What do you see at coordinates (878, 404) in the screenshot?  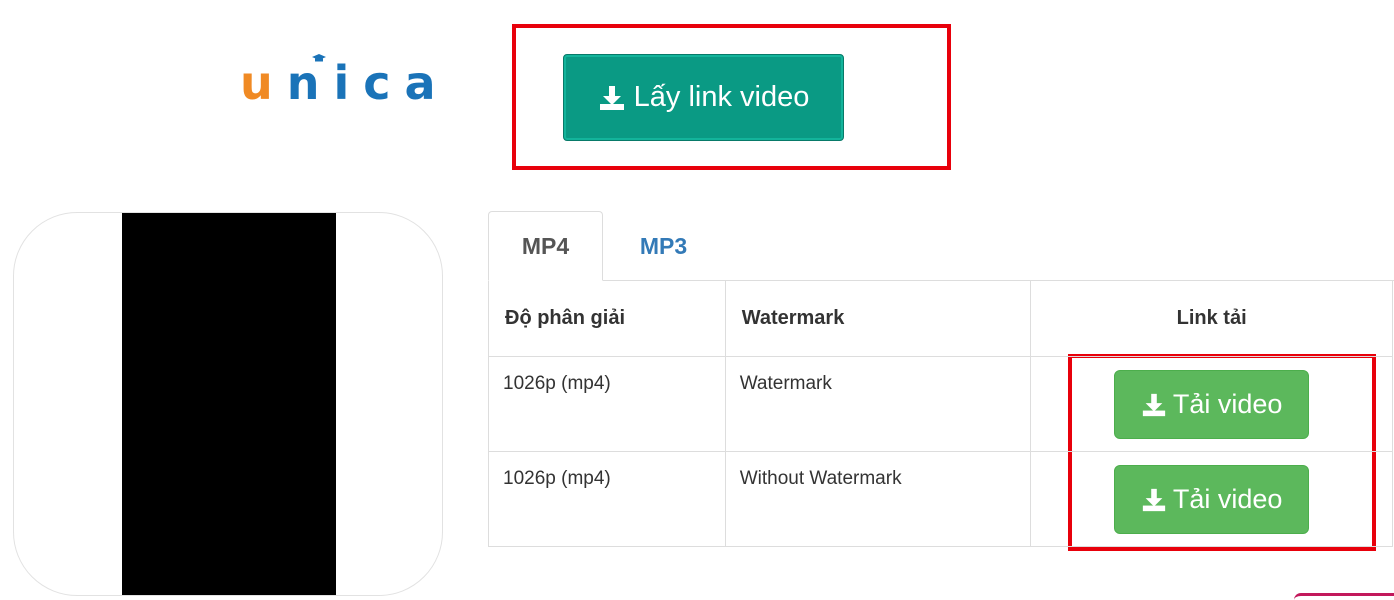 I see `row-watermark: Watermark` at bounding box center [878, 404].